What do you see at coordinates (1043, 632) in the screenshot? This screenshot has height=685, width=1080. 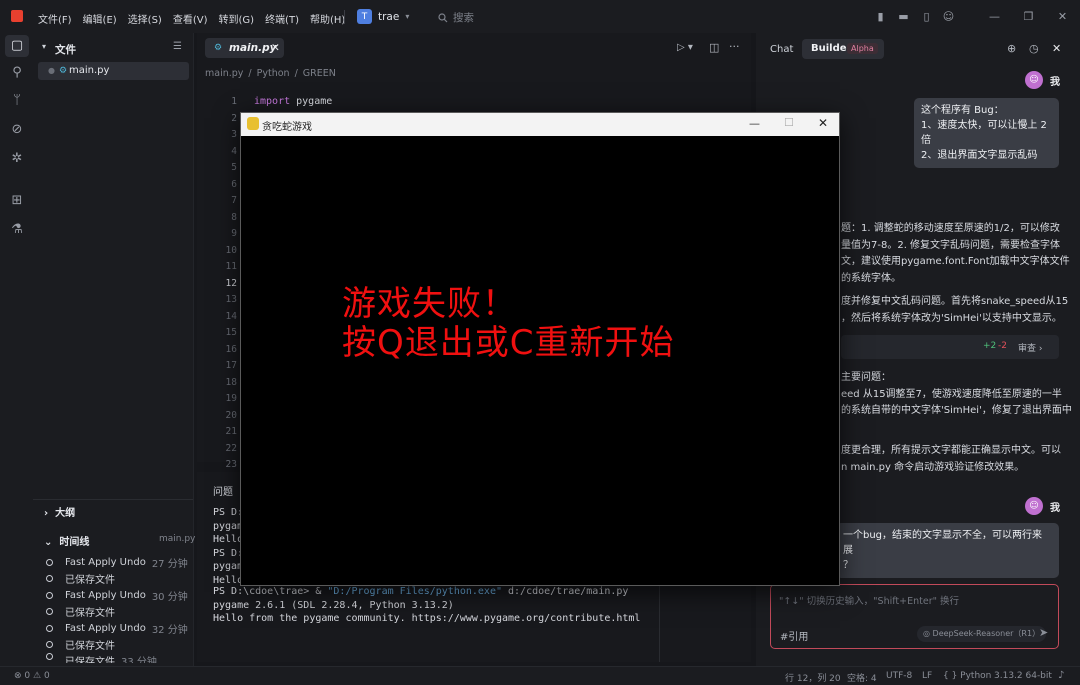 I see `send-icon: ➤` at bounding box center [1043, 632].